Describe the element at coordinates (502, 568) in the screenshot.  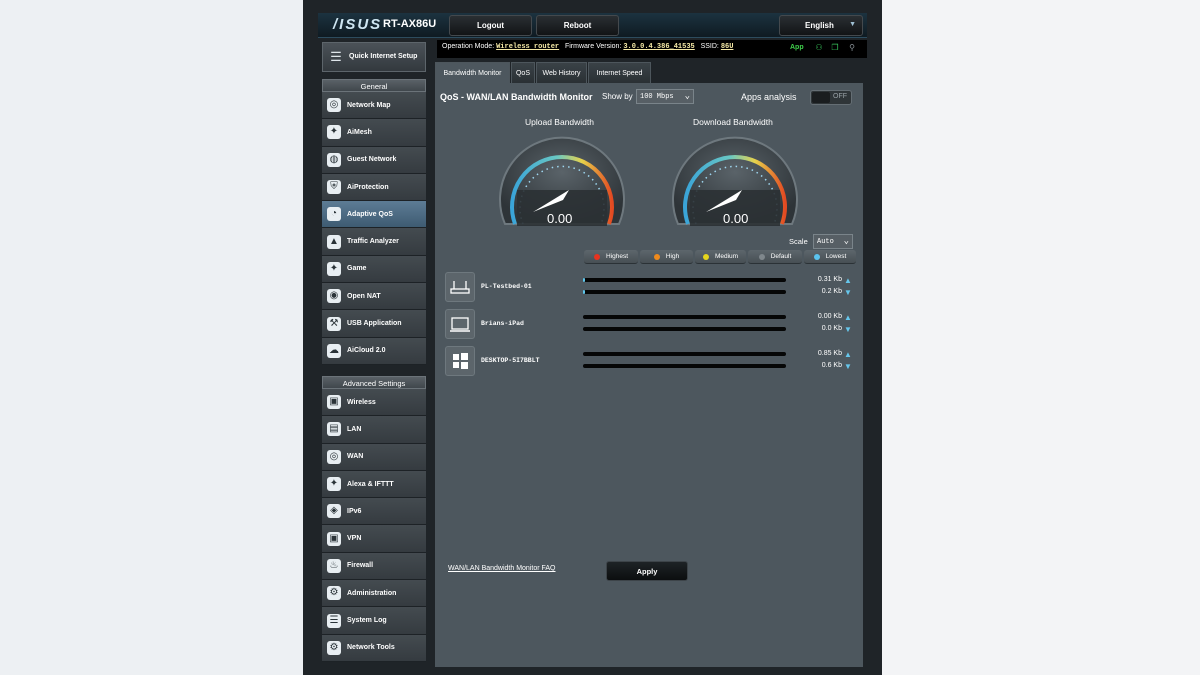
I see `faq-link: WAN/LAN Bandwidth Monitor FAQ` at that location.